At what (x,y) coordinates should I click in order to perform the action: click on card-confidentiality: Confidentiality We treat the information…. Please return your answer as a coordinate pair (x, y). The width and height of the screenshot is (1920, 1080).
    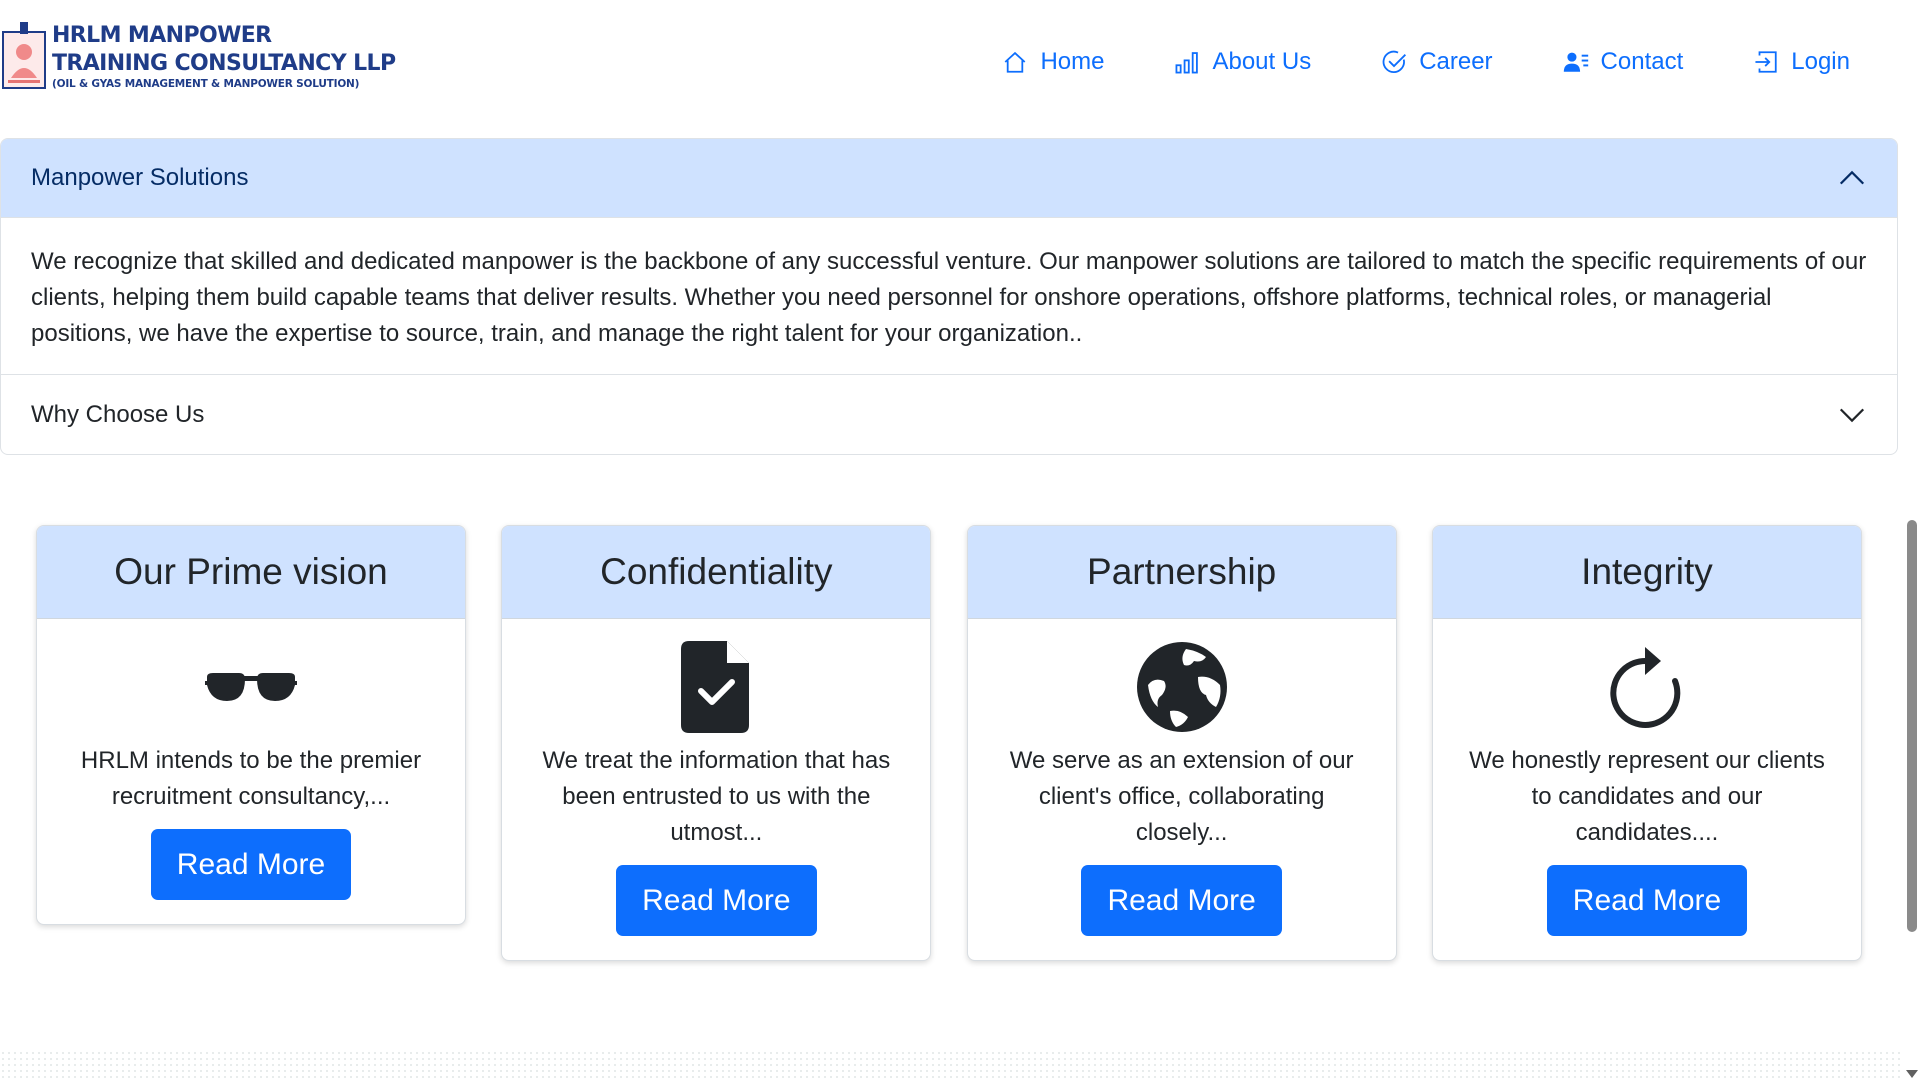
    Looking at the image, I should click on (716, 743).